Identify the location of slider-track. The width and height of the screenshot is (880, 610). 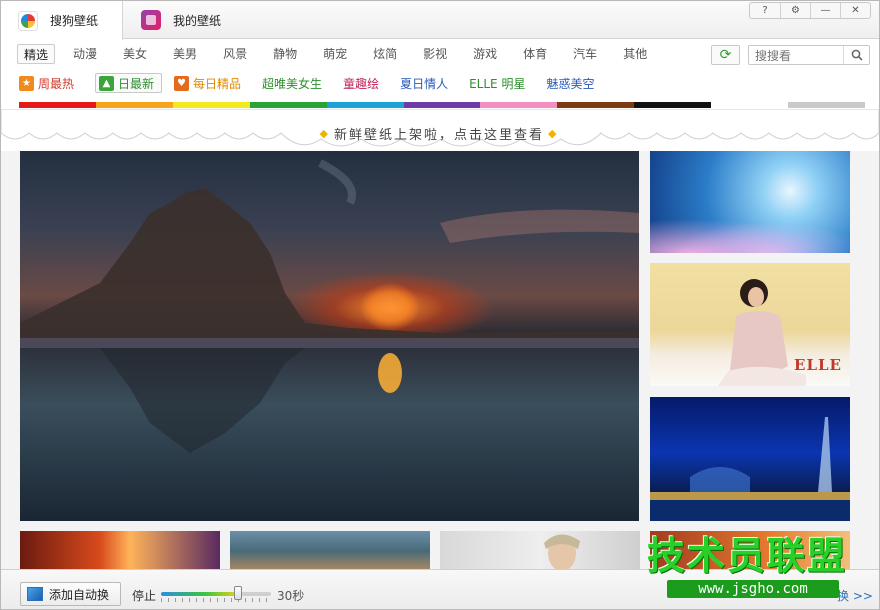
(216, 594).